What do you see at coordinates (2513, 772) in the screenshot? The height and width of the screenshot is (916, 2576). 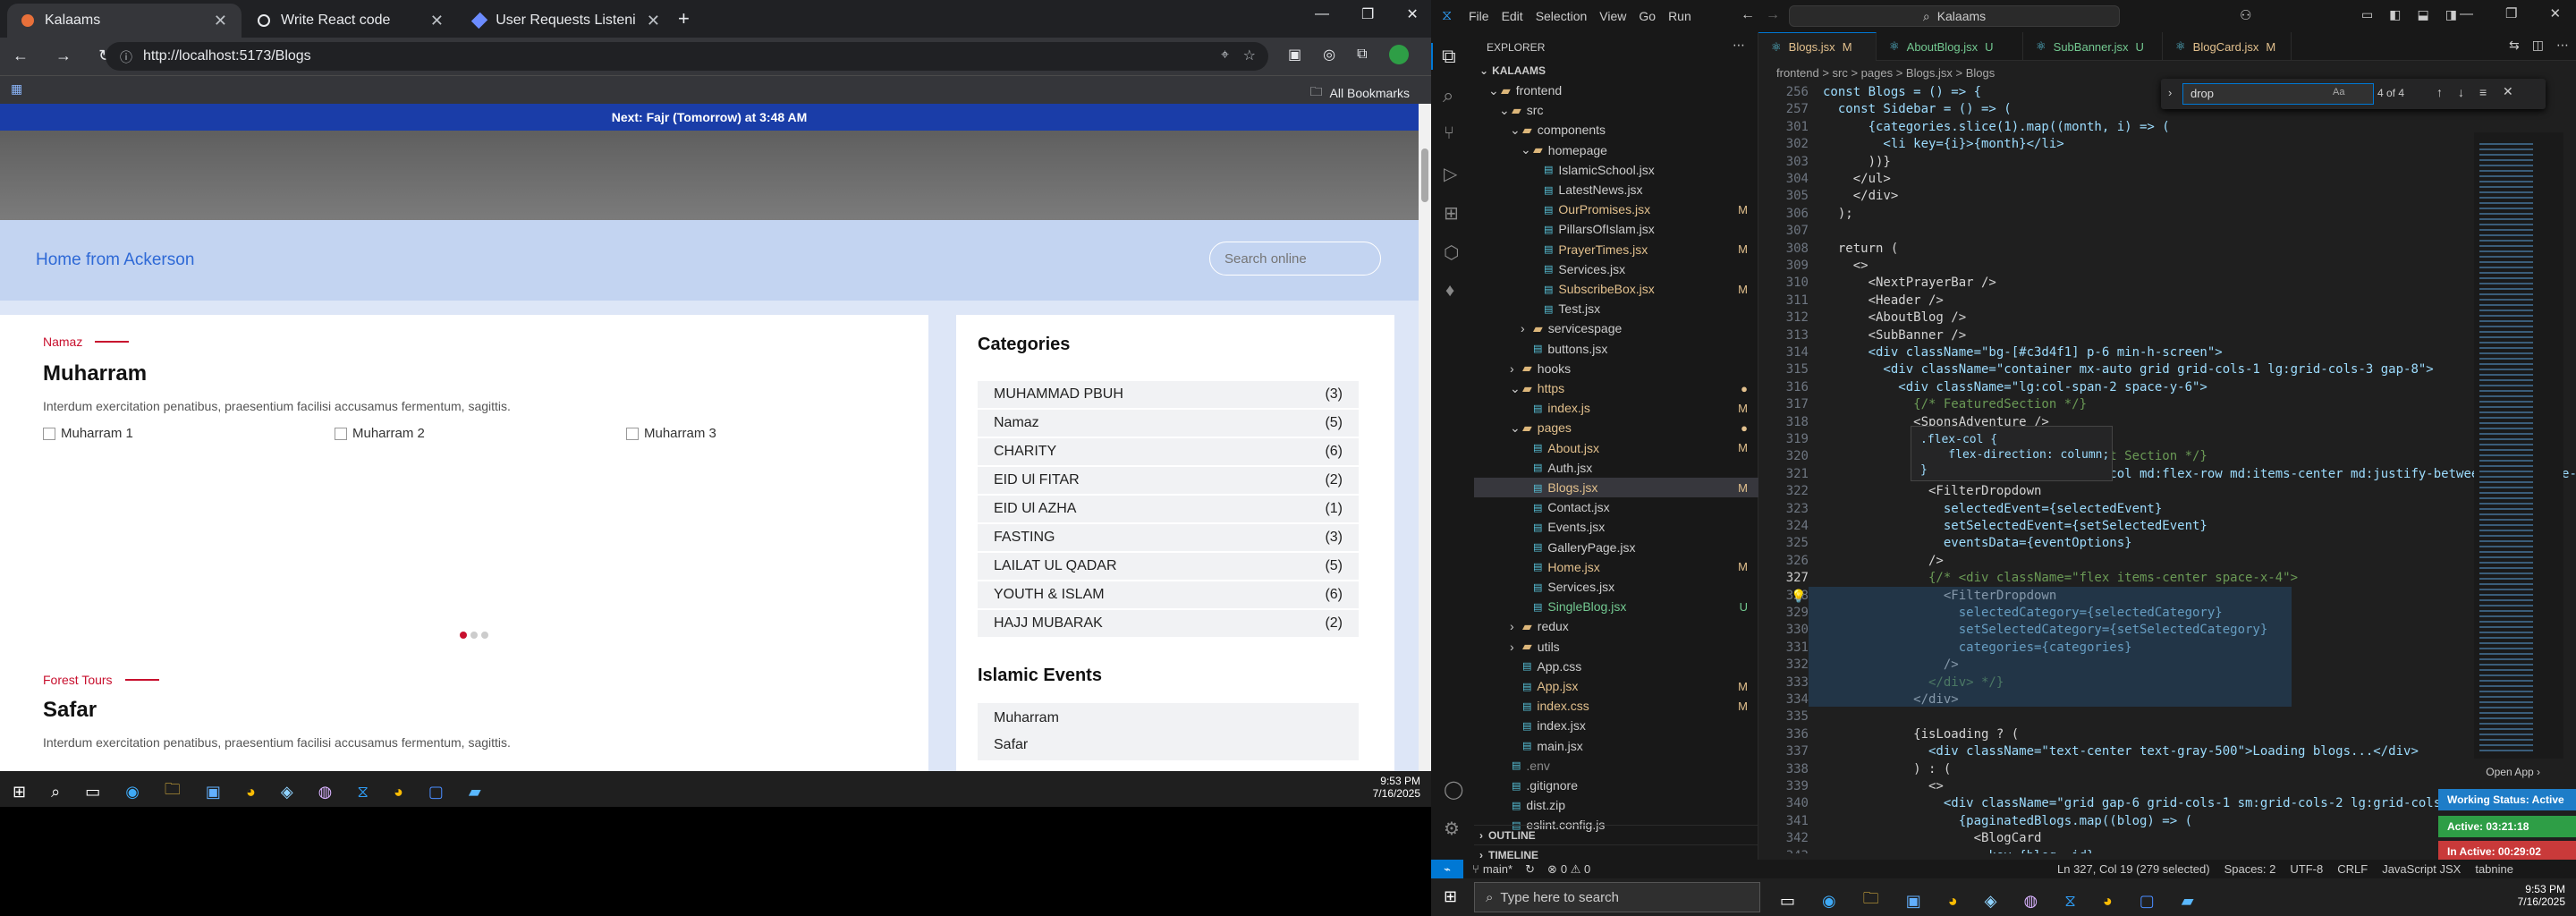 I see `open-app-link: Open App ›` at bounding box center [2513, 772].